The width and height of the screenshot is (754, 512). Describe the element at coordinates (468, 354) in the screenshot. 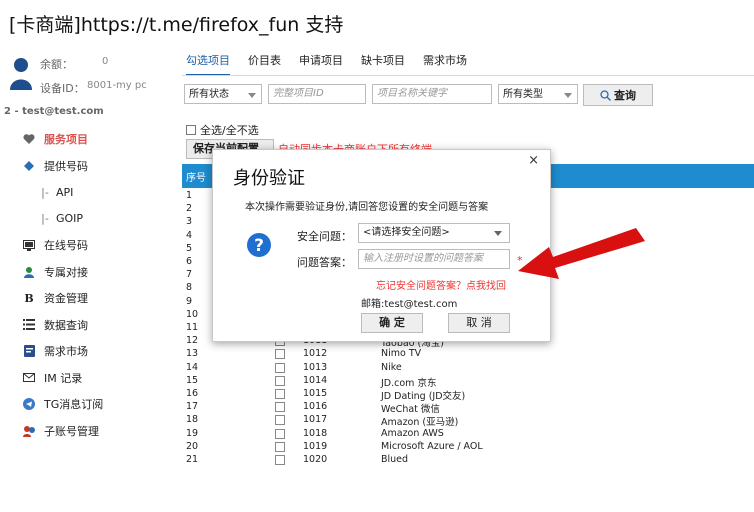

I see `table-row: 13 1012 Nimo TV` at that location.